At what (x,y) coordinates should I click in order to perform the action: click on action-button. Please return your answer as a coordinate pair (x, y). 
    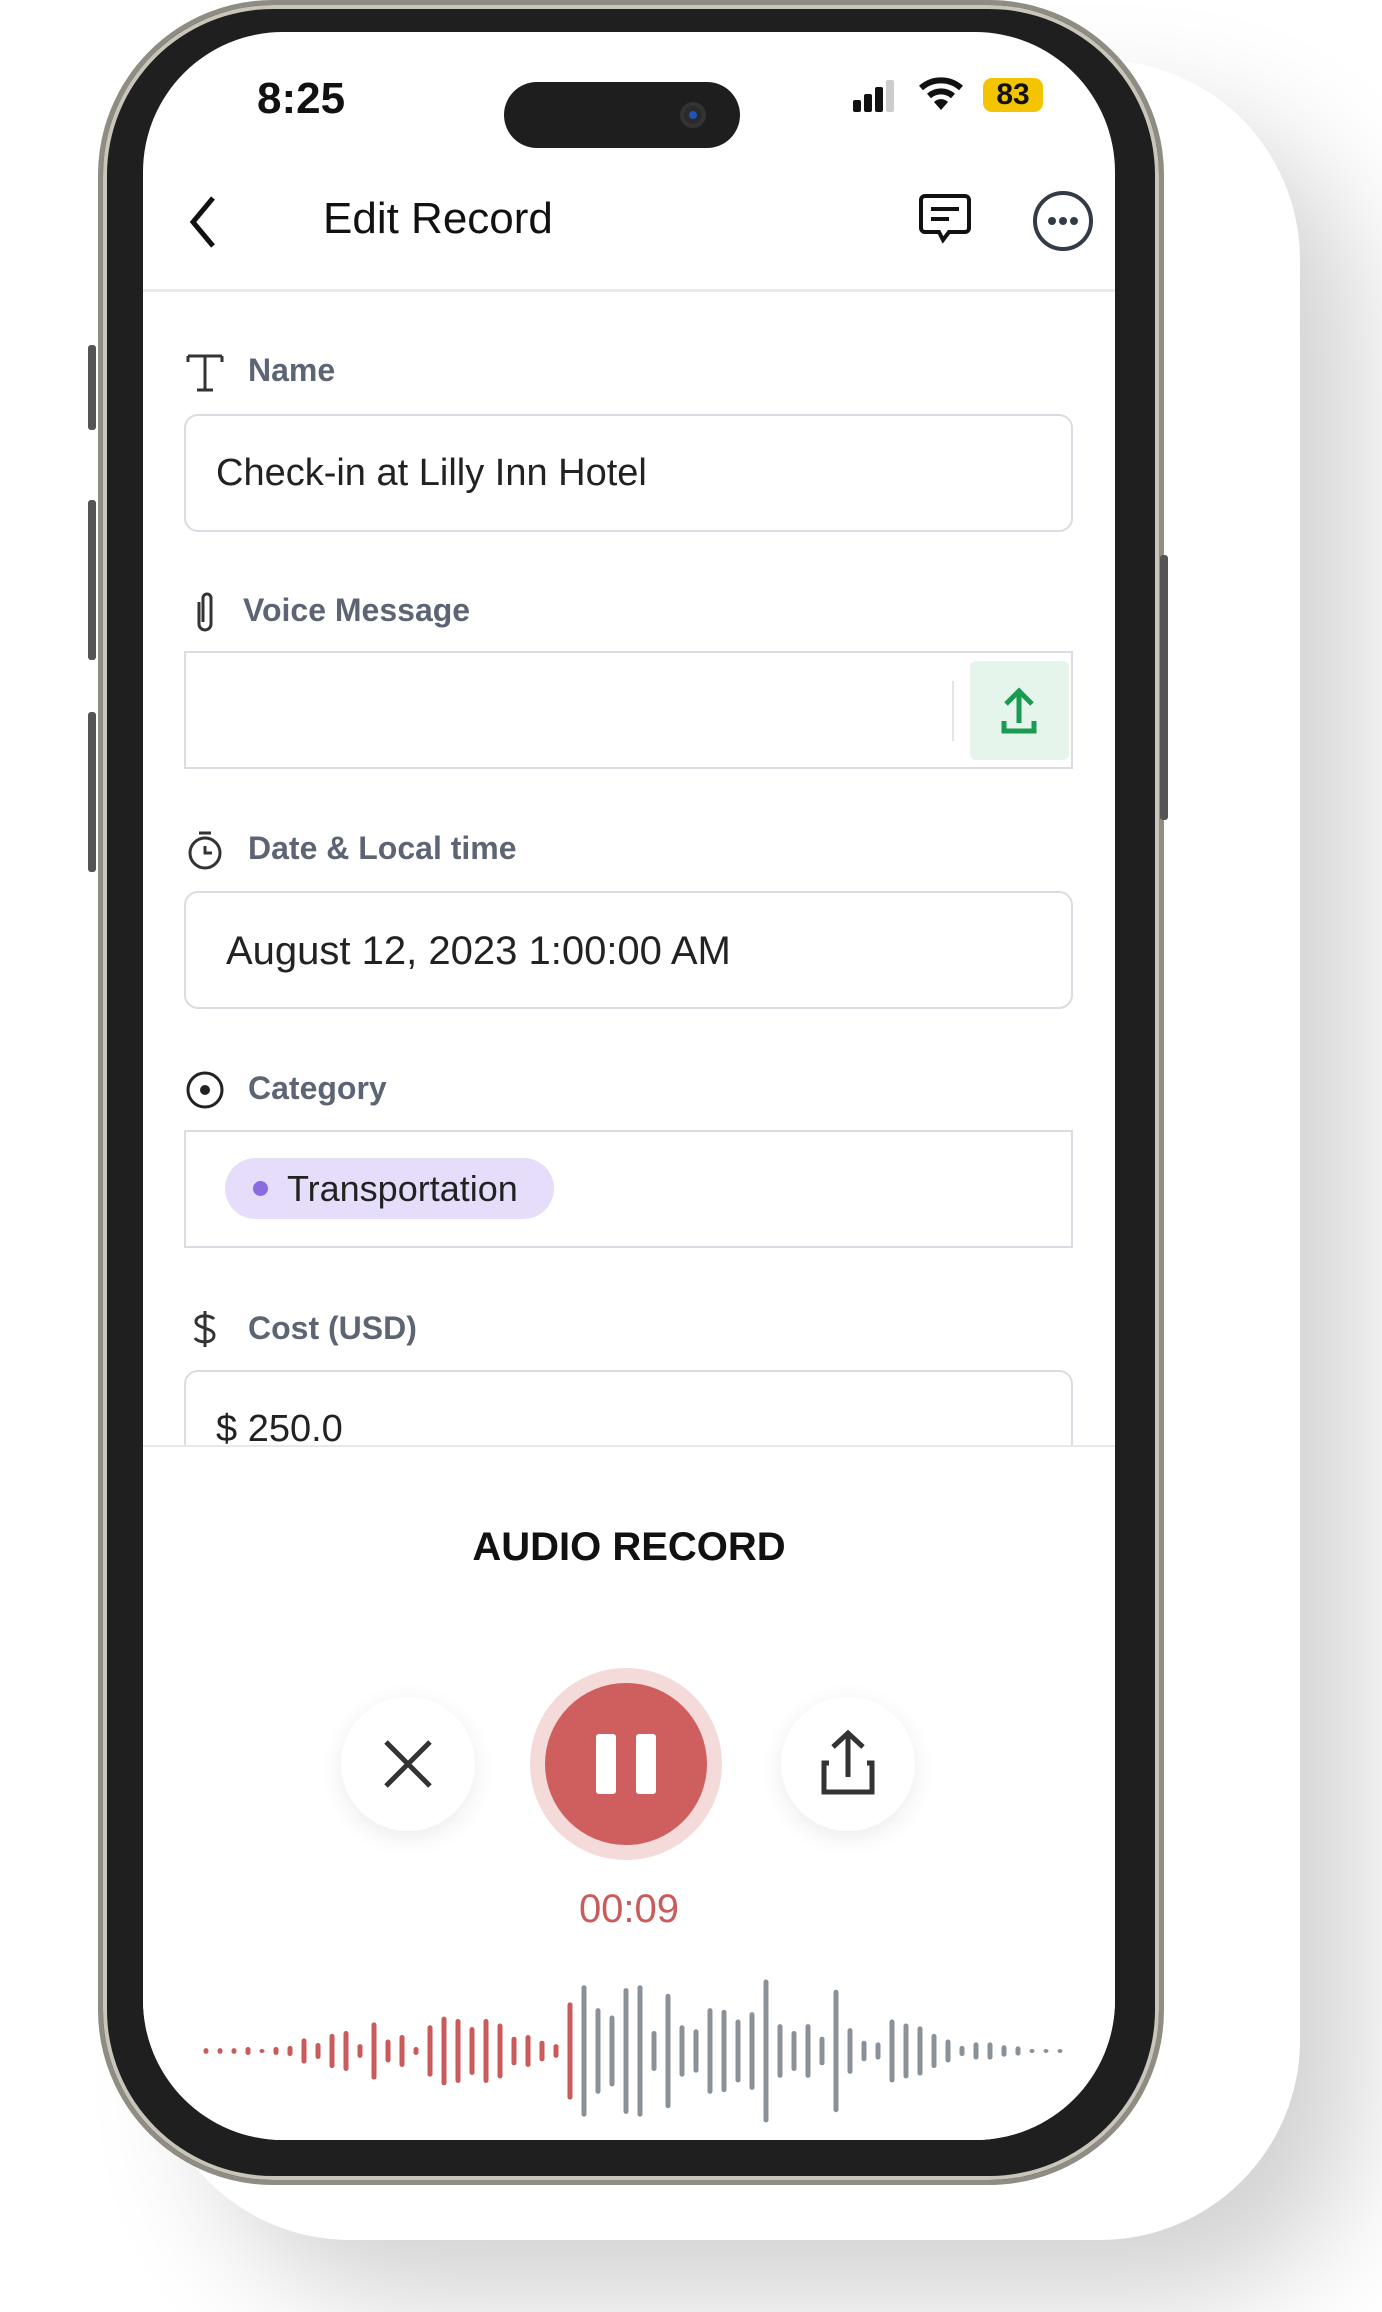
    Looking at the image, I should click on (92, 387).